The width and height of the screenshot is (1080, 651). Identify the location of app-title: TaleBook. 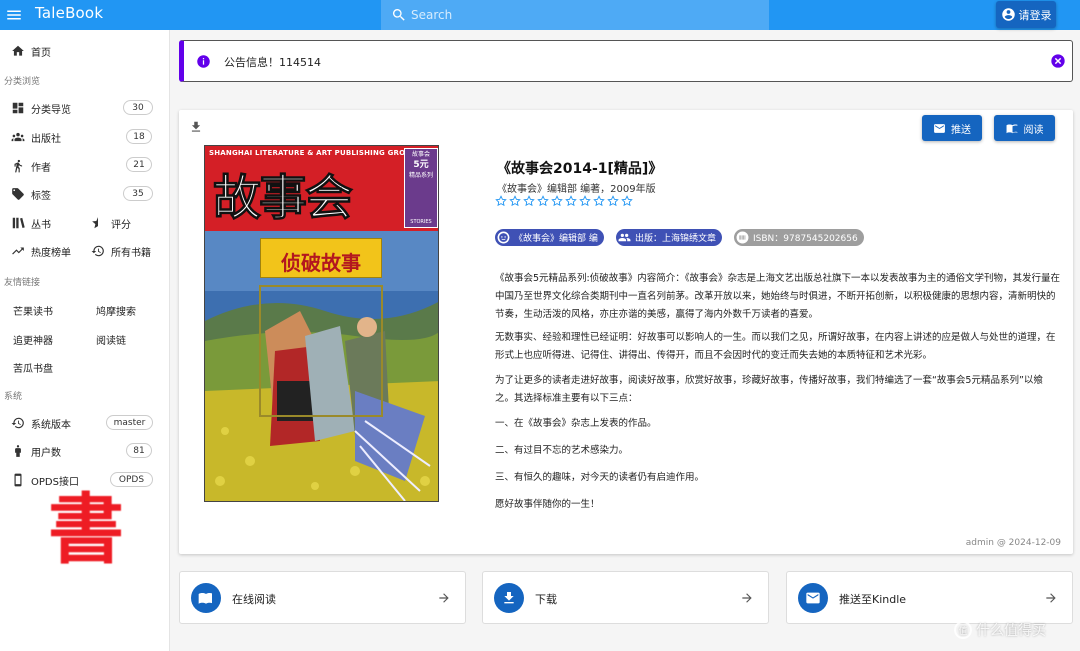
(69, 13).